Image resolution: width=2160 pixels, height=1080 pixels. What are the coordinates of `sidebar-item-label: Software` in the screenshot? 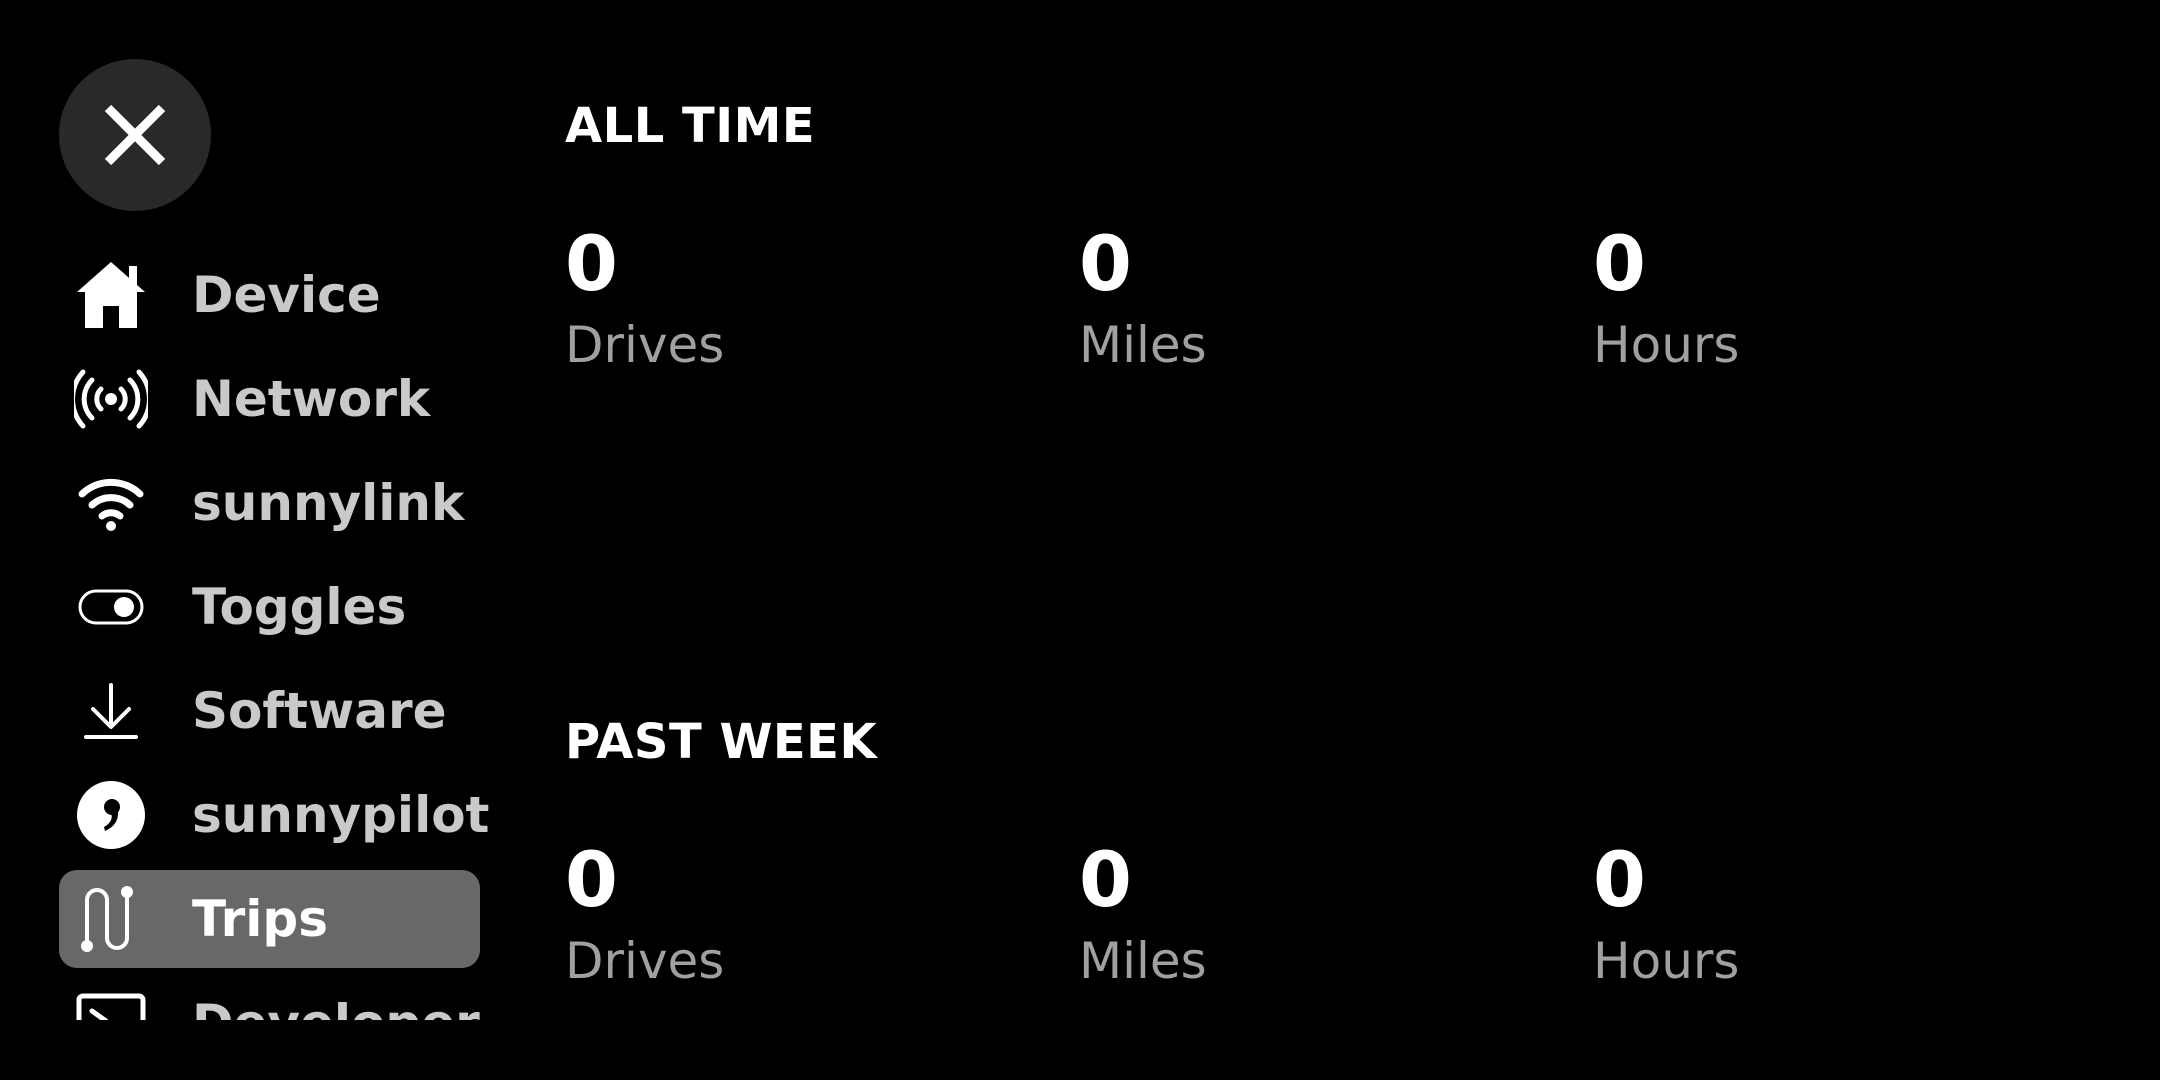 It's located at (319, 711).